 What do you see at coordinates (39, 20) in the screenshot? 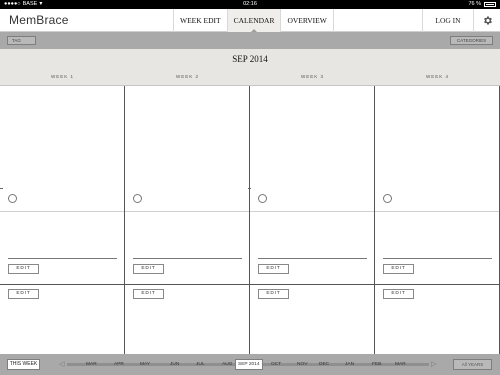
I see `app-logo: MemBrace` at bounding box center [39, 20].